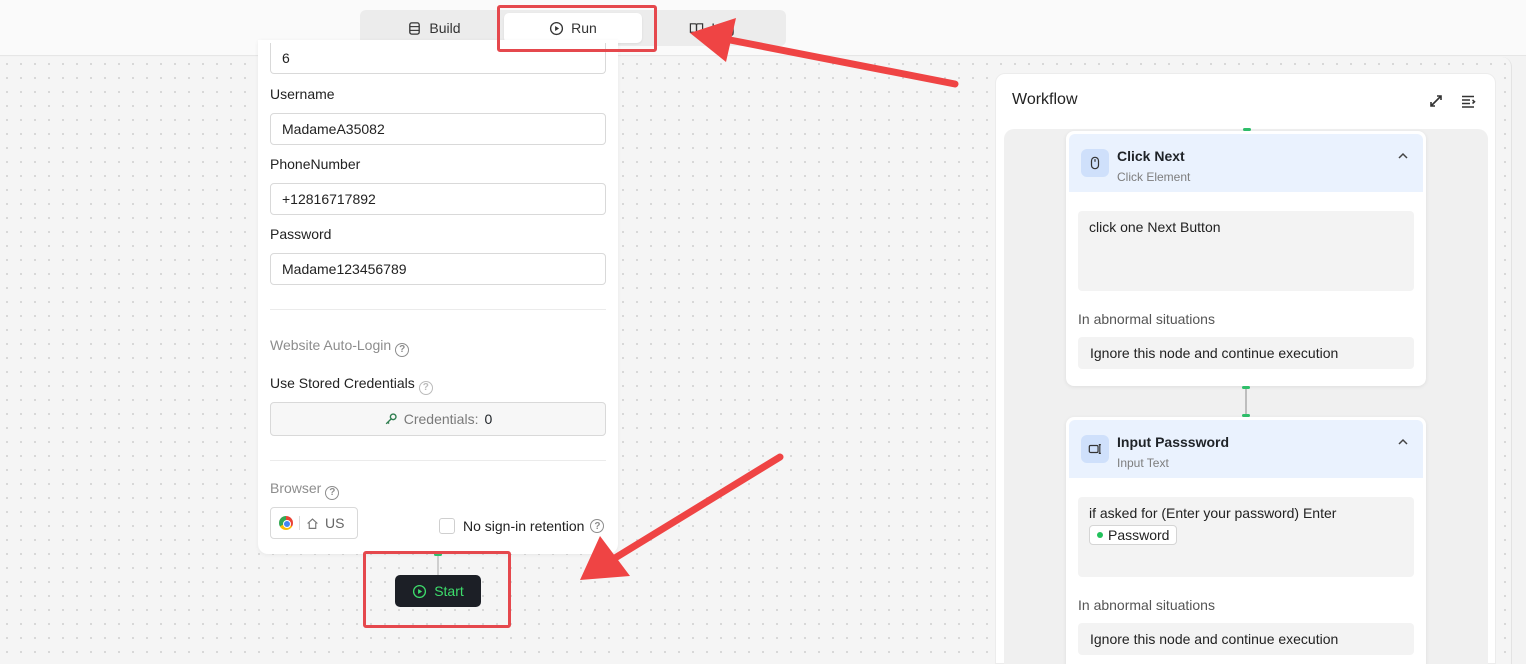 The height and width of the screenshot is (664, 1526). What do you see at coordinates (1151, 156) in the screenshot?
I see `node-title: Click Next` at bounding box center [1151, 156].